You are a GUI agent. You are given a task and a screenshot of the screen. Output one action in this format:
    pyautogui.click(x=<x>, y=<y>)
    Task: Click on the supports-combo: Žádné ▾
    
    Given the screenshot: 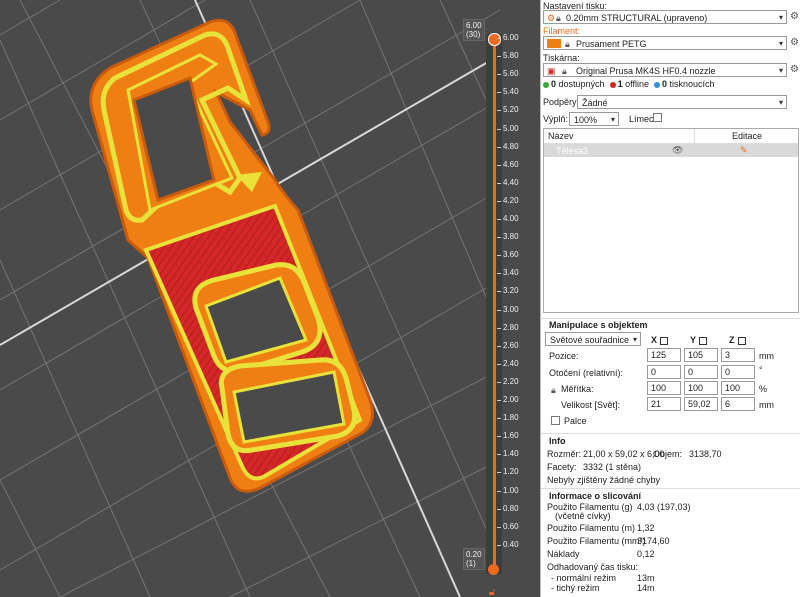 What is the action you would take?
    pyautogui.click(x=682, y=102)
    